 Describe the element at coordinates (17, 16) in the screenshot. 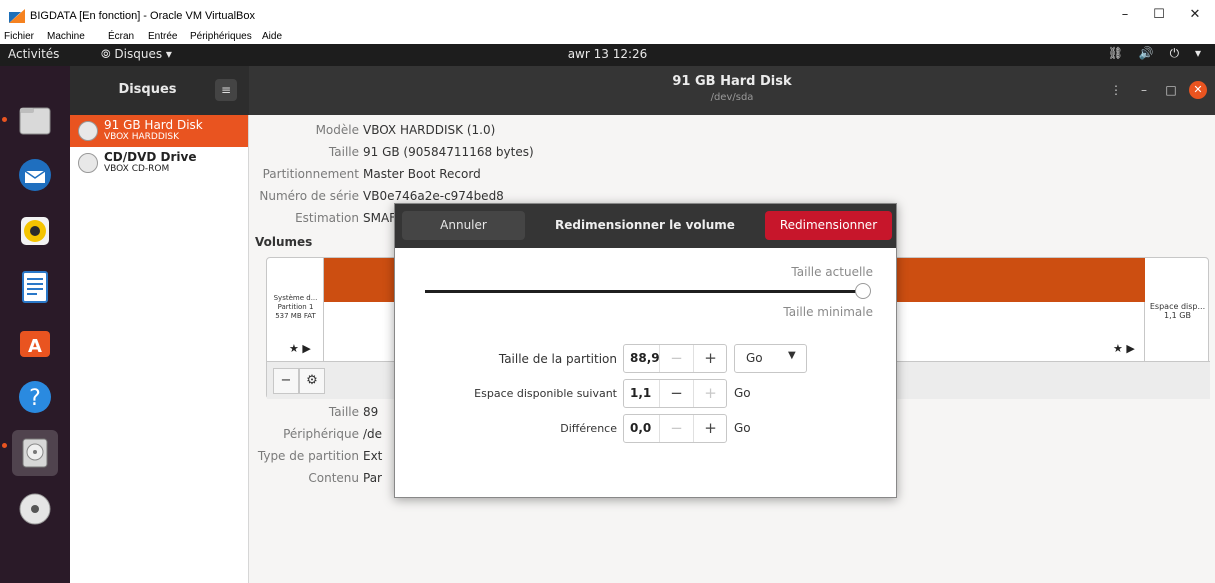

I see `virtualbox-icon` at that location.